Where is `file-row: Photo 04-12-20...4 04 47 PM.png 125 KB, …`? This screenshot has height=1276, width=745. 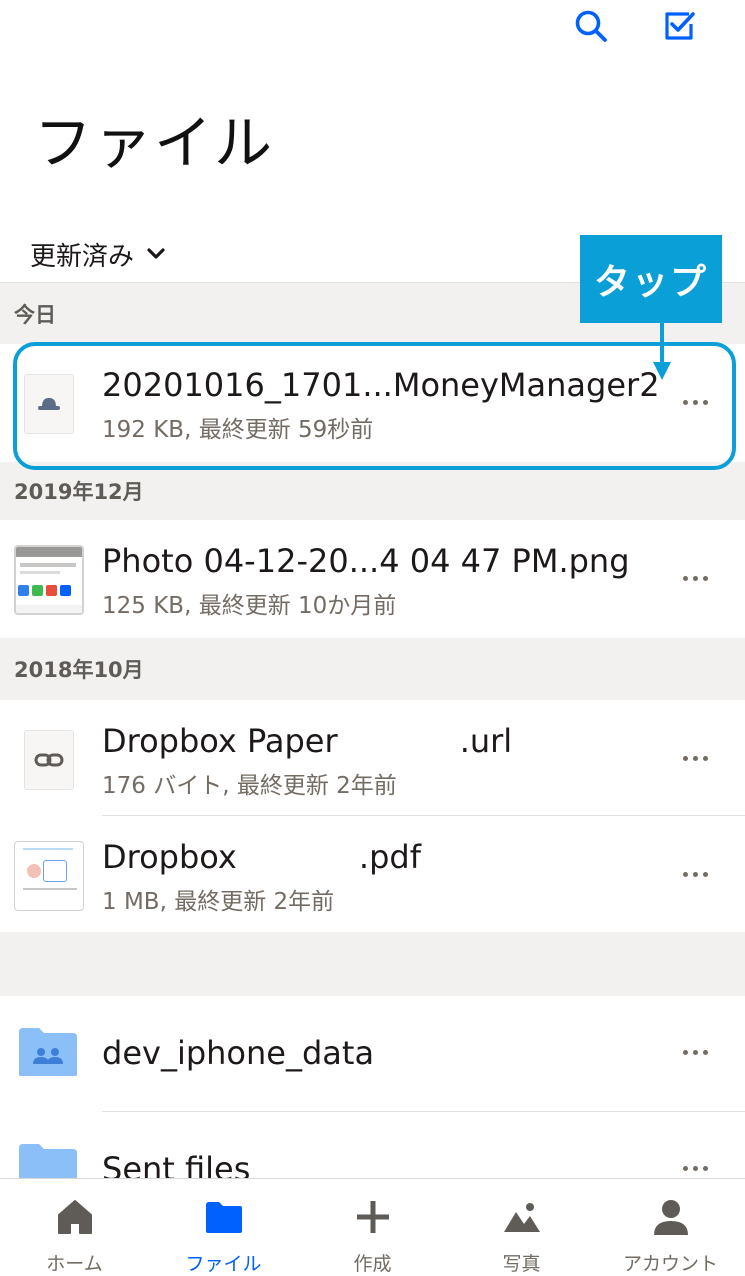 file-row: Photo 04-12-20...4 04 47 PM.png 125 KB, … is located at coordinates (372, 578).